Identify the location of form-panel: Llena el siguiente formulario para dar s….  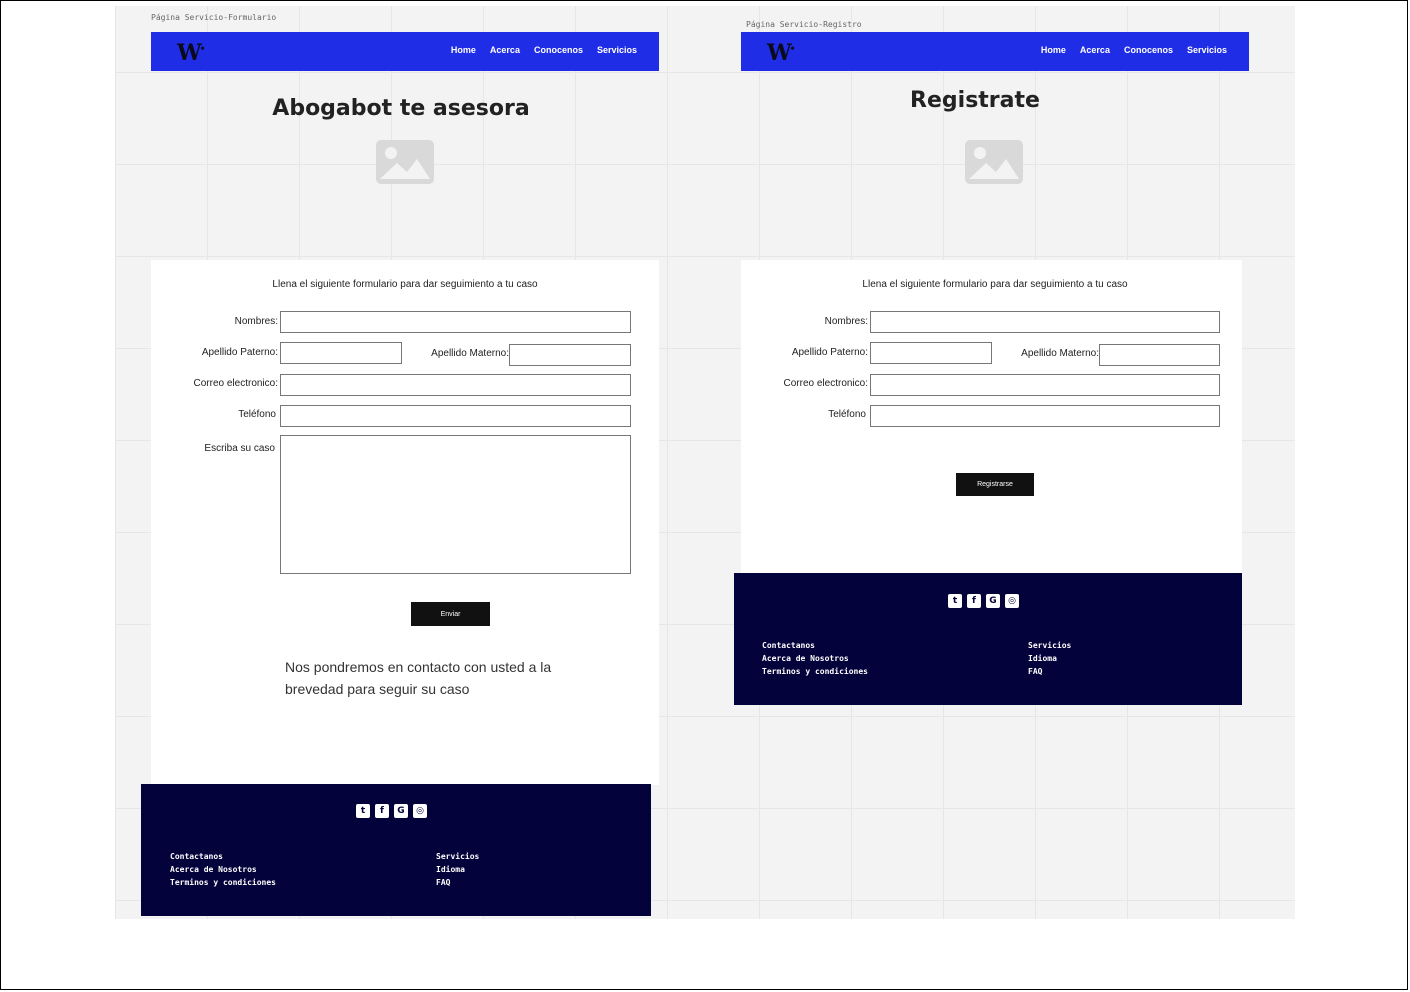
(991, 417).